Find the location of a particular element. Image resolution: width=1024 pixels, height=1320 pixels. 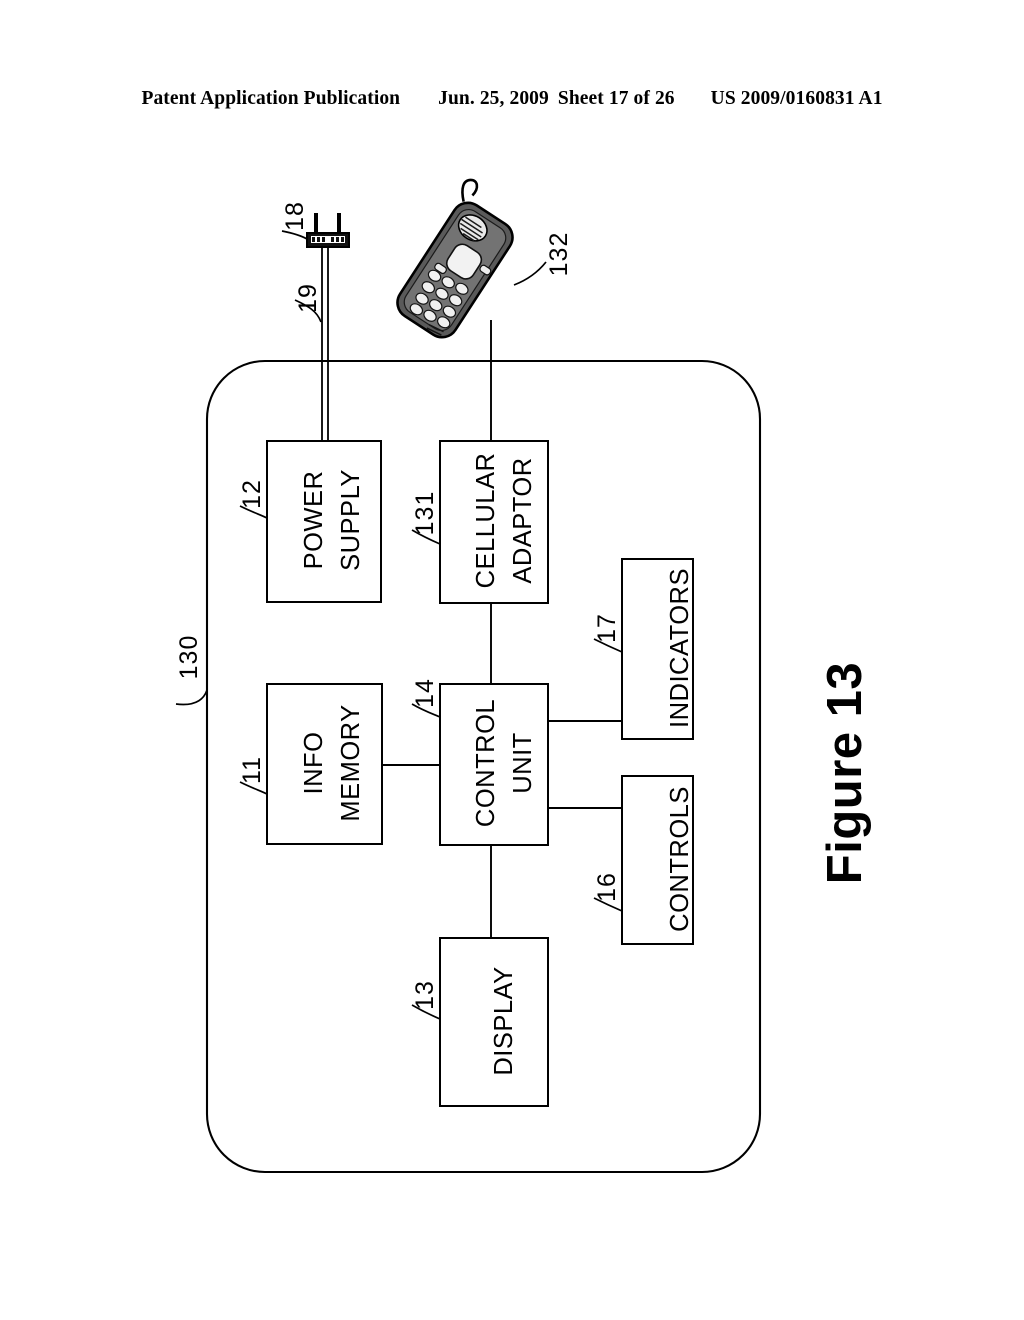

block-label-info-memory-line1: INFO is located at coordinates (314, 763).